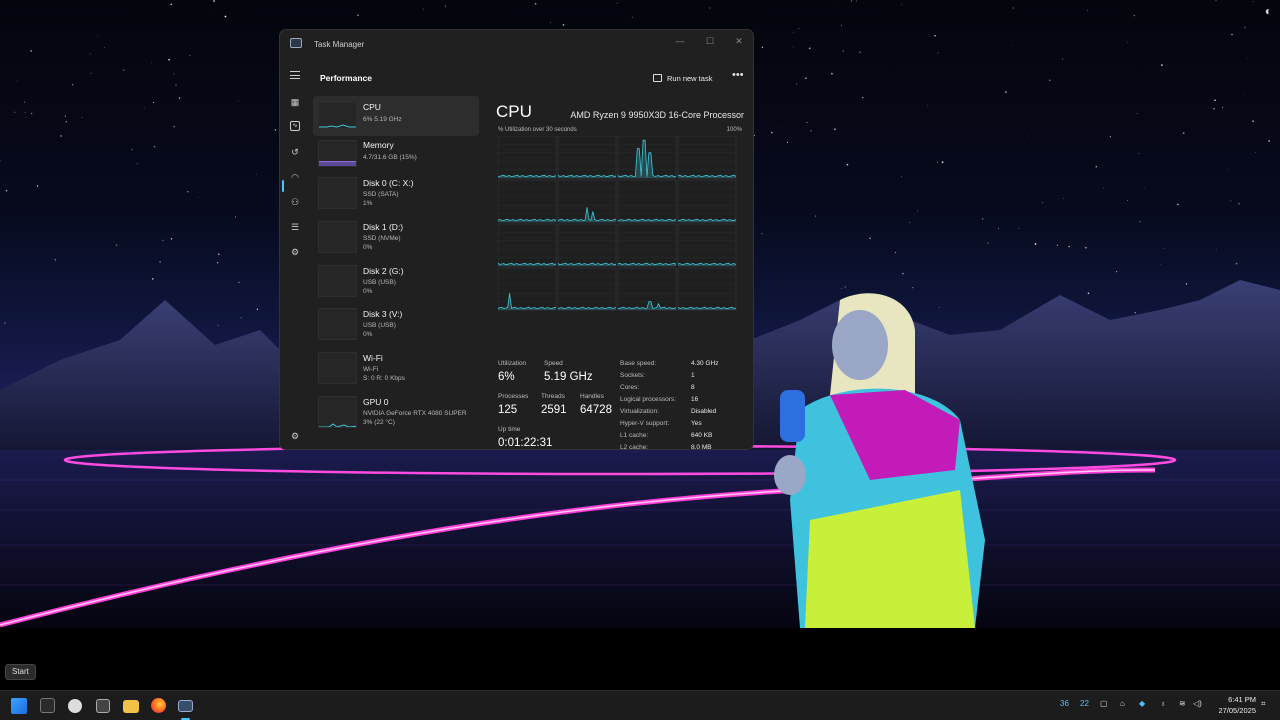 The width and height of the screenshot is (1280, 720). I want to click on start-tooltip: Start, so click(20, 672).